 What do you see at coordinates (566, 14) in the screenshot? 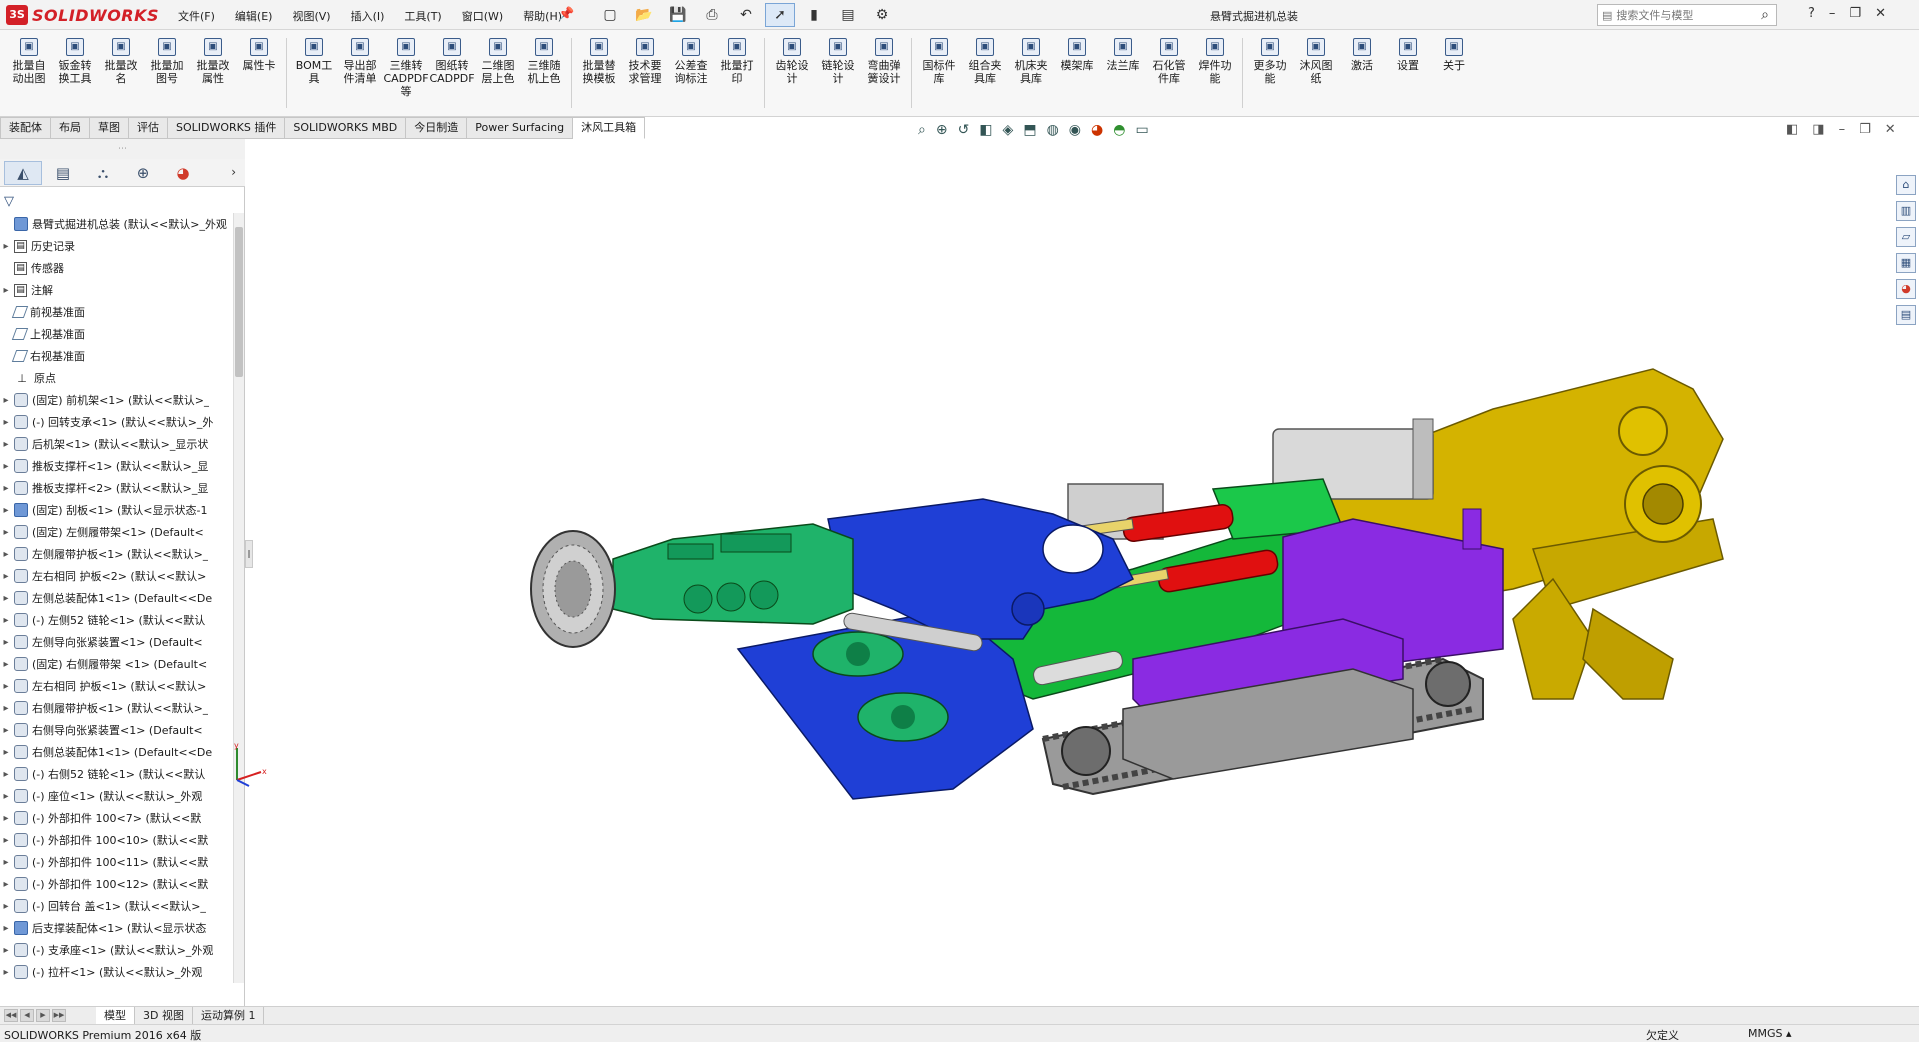
I see `pin-menu-icon: 📌` at bounding box center [566, 14].